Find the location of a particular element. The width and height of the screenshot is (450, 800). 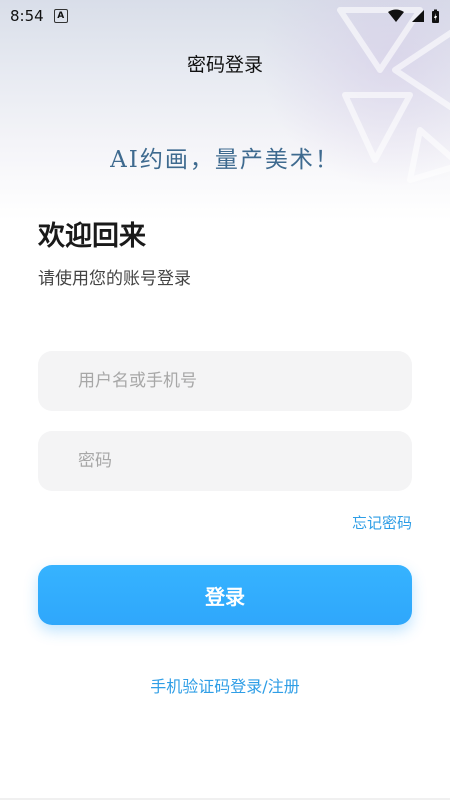

battery-icon is located at coordinates (435, 16).